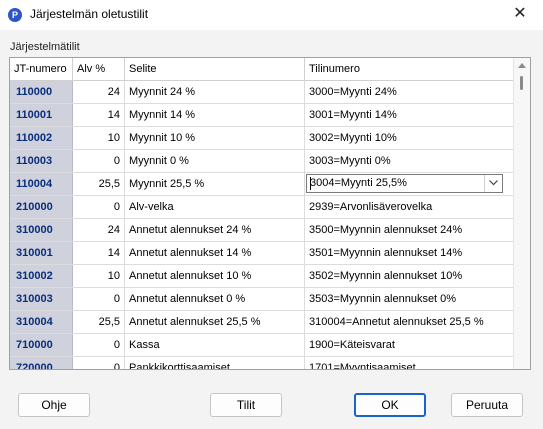  What do you see at coordinates (358, 183) in the screenshot?
I see `account-combobox-value: 3004=Myynti 25,5%` at bounding box center [358, 183].